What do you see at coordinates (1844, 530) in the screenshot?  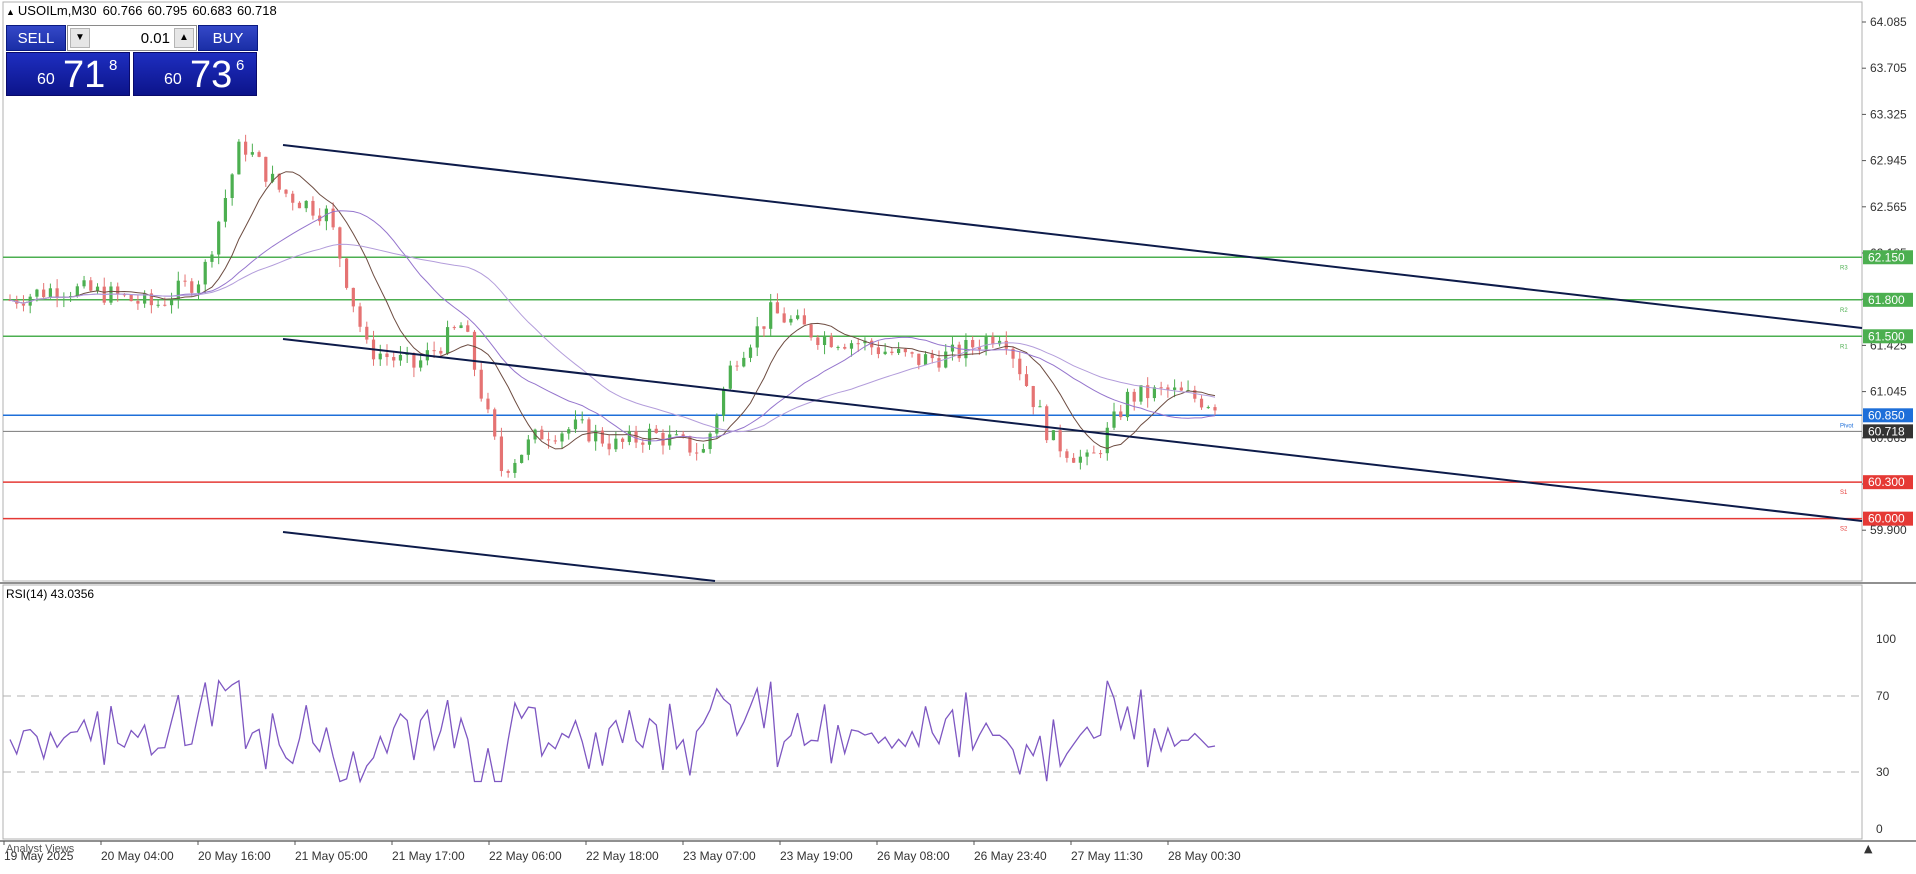 I see `level-name: S2` at bounding box center [1844, 530].